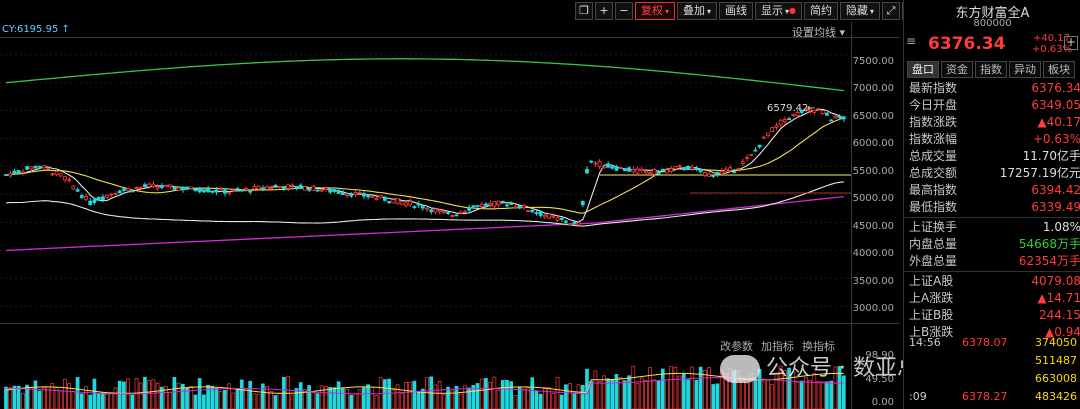 Image resolution: width=1080 pixels, height=409 pixels. I want to click on display-dropdown: 显示 ▾●, so click(779, 11).